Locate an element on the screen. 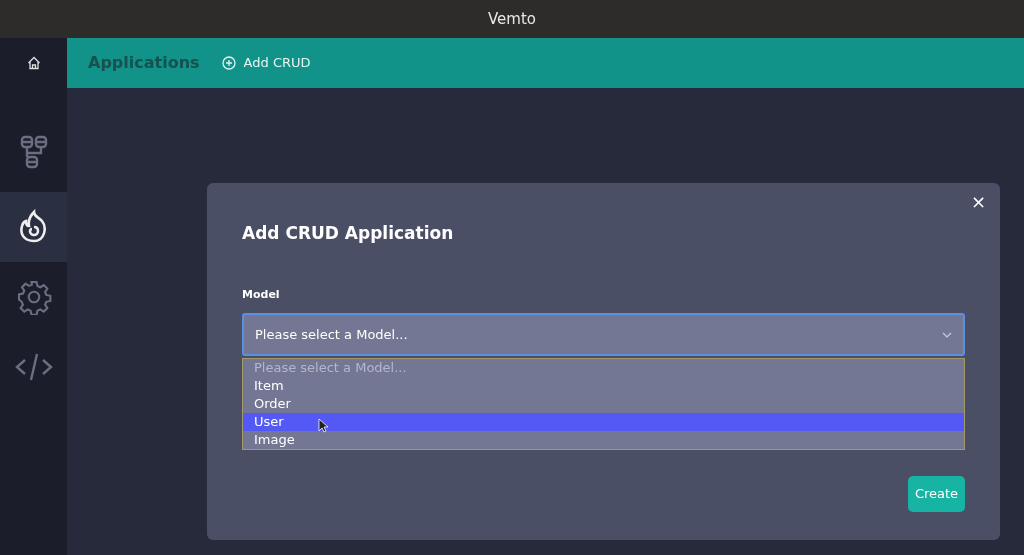 Image resolution: width=1024 pixels, height=555 pixels. add-crud-link: Add CRUD is located at coordinates (266, 63).